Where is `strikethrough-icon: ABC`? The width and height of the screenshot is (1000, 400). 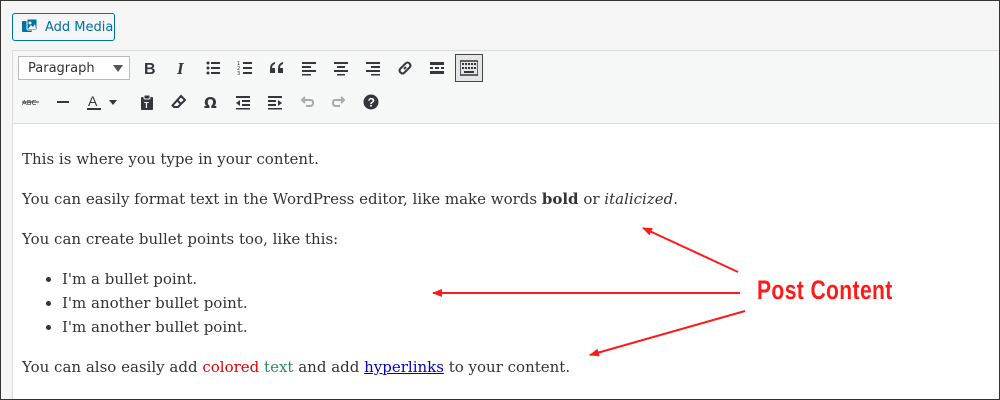
strikethrough-icon: ABC is located at coordinates (30, 103).